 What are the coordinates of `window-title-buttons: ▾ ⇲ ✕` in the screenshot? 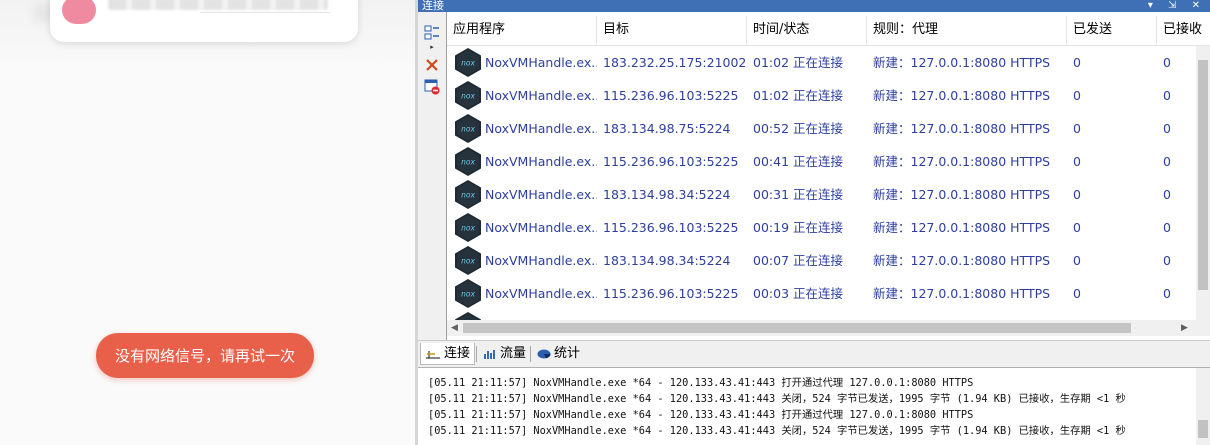 It's located at (1177, 5).